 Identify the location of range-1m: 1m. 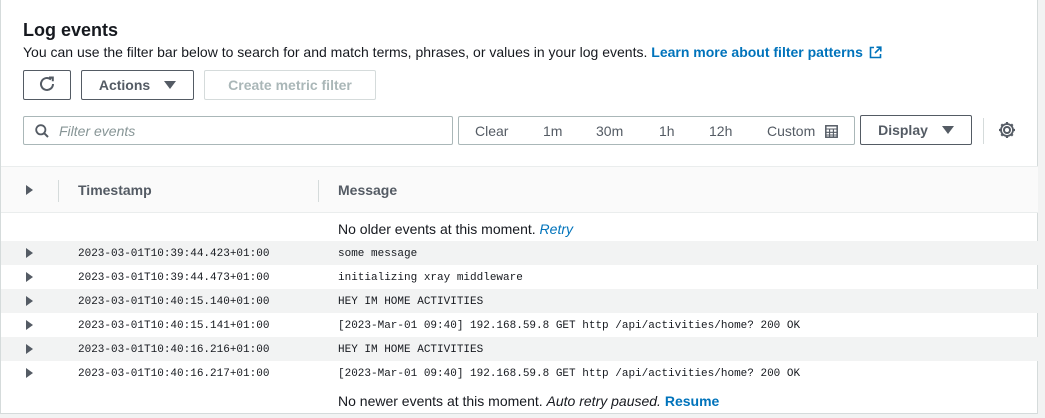
(552, 131).